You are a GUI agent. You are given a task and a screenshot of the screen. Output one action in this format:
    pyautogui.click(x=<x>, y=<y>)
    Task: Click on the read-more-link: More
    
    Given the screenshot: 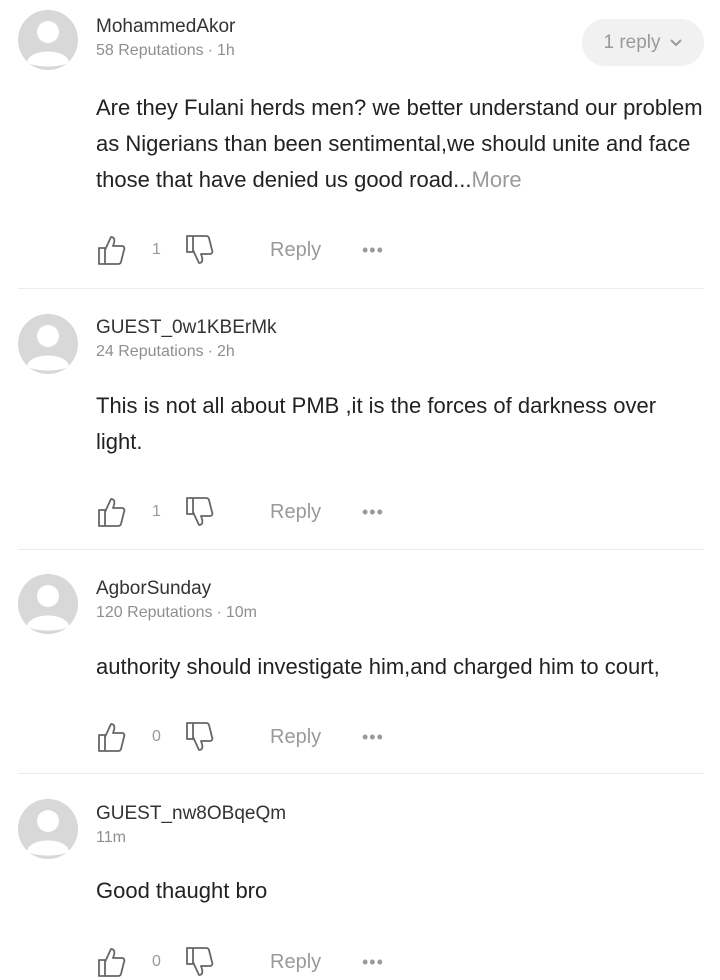 What is the action you would take?
    pyautogui.click(x=497, y=179)
    